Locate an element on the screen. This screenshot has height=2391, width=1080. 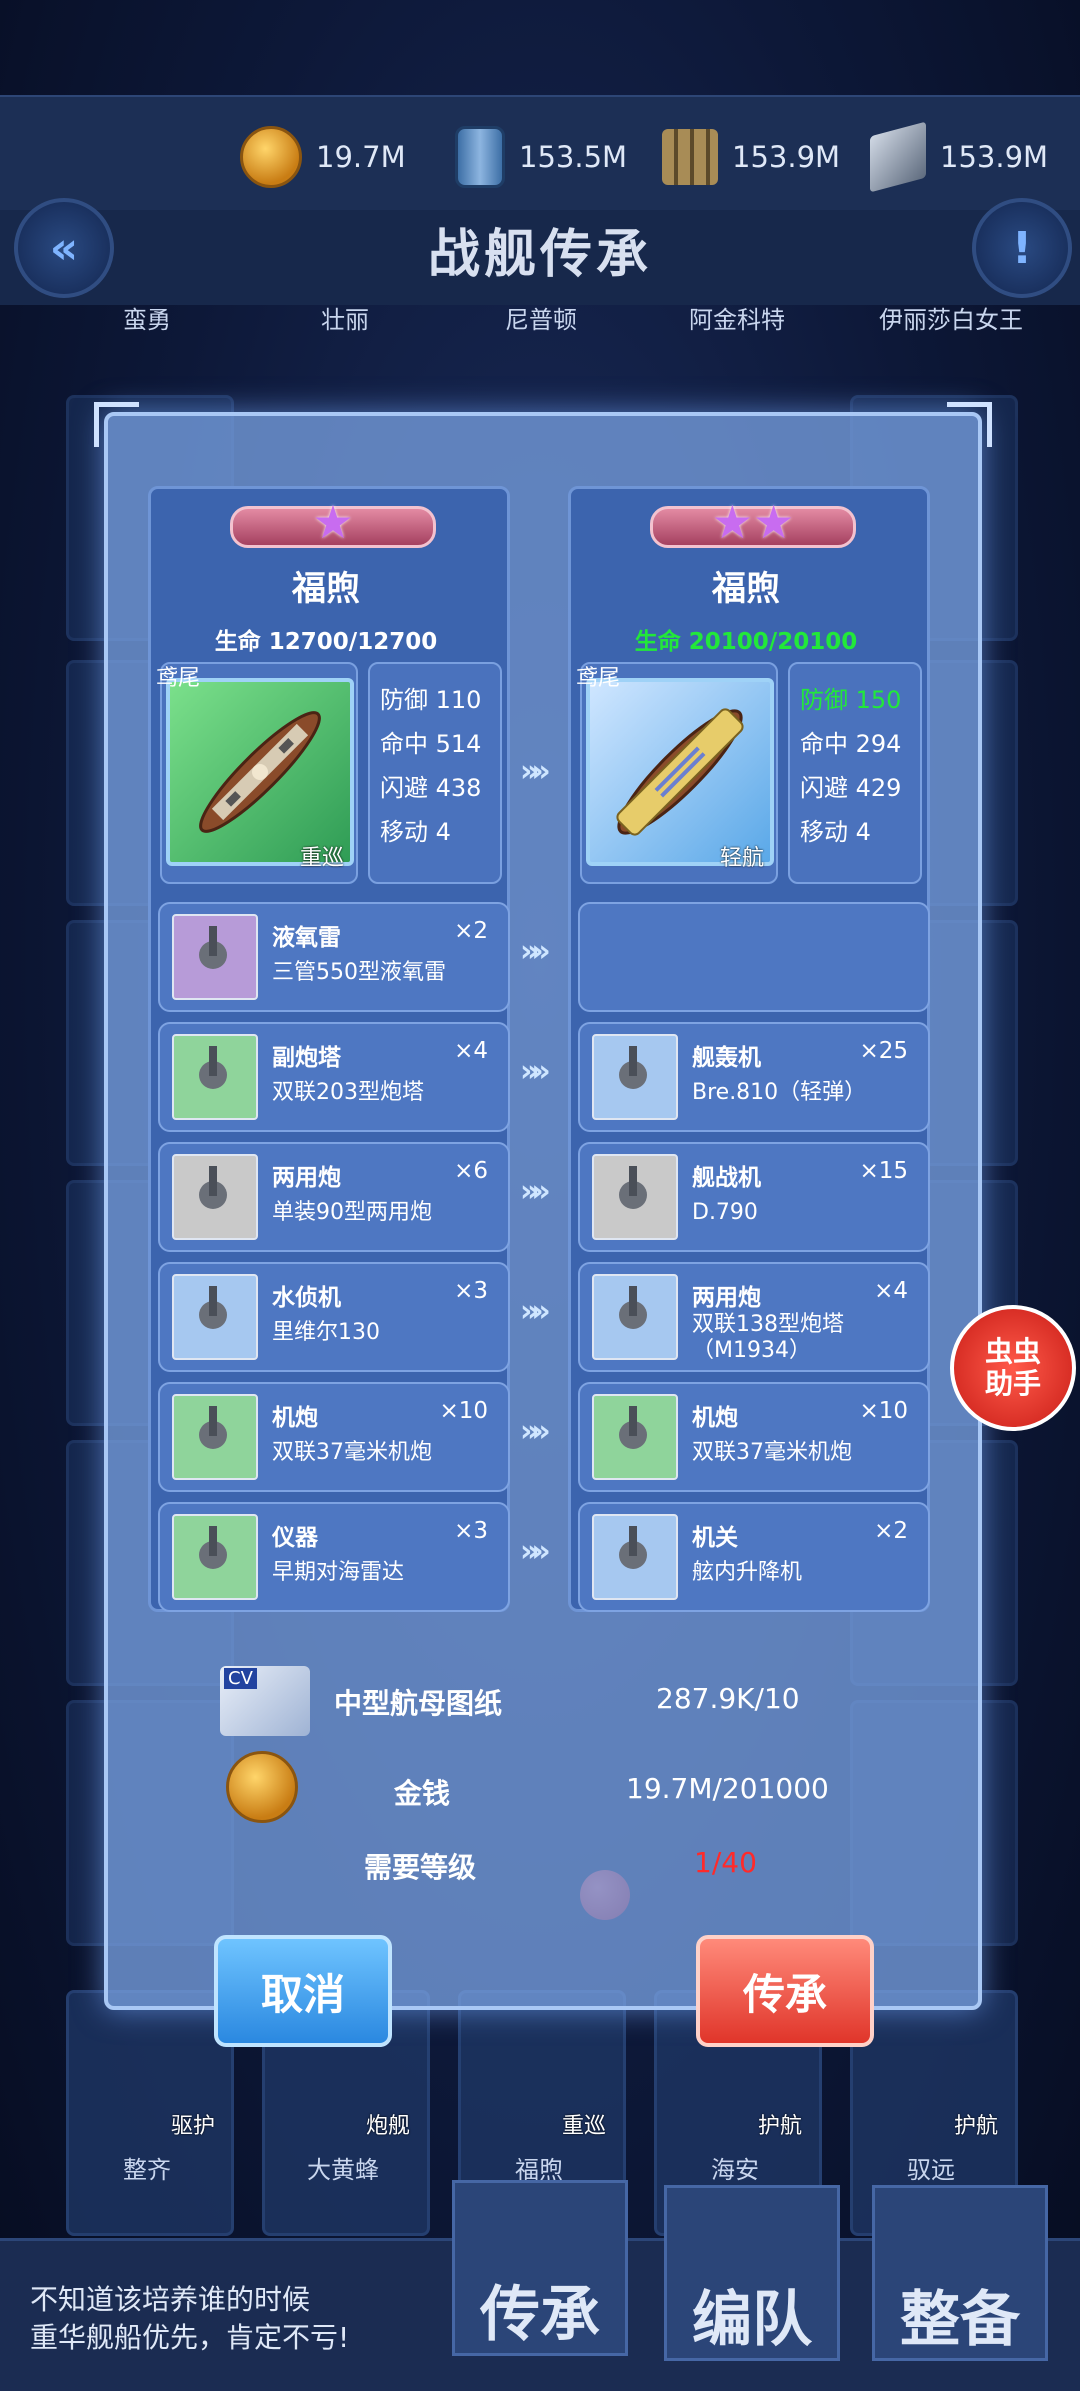
required-level-value: 1/40 is located at coordinates (725, 1862).